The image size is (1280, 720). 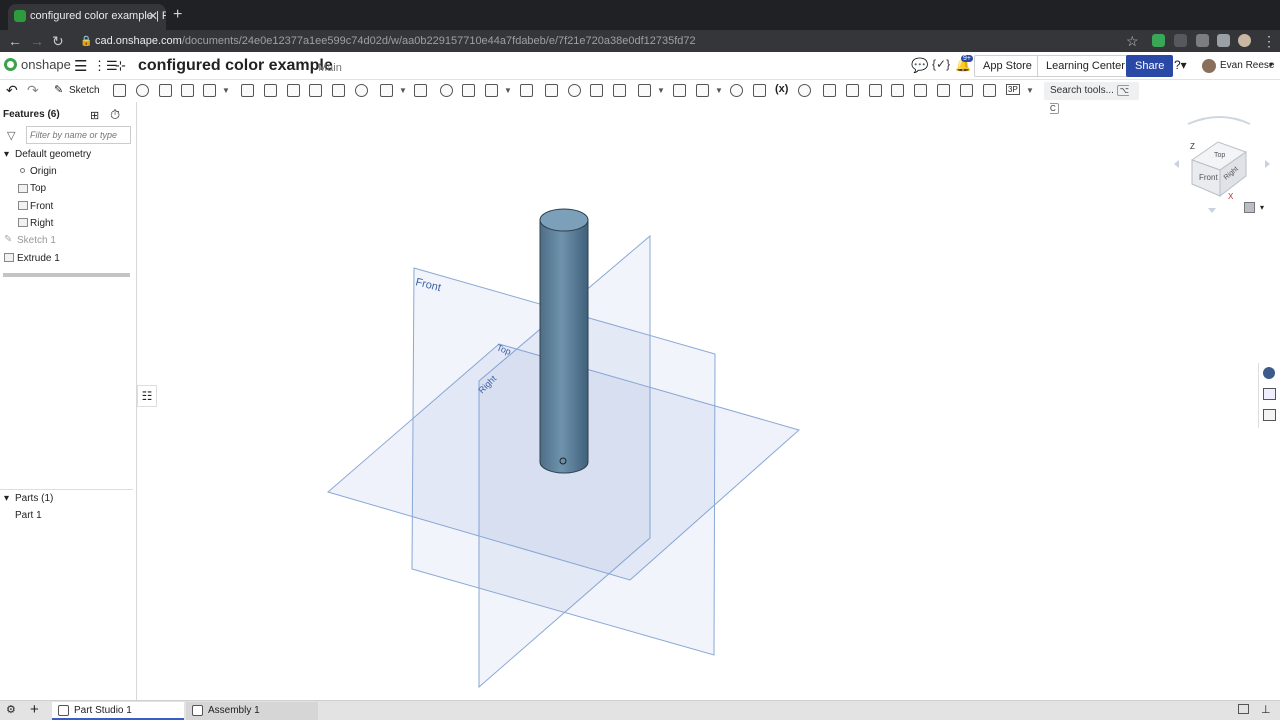 I want to click on variable-icon: (x), so click(x=781, y=89).